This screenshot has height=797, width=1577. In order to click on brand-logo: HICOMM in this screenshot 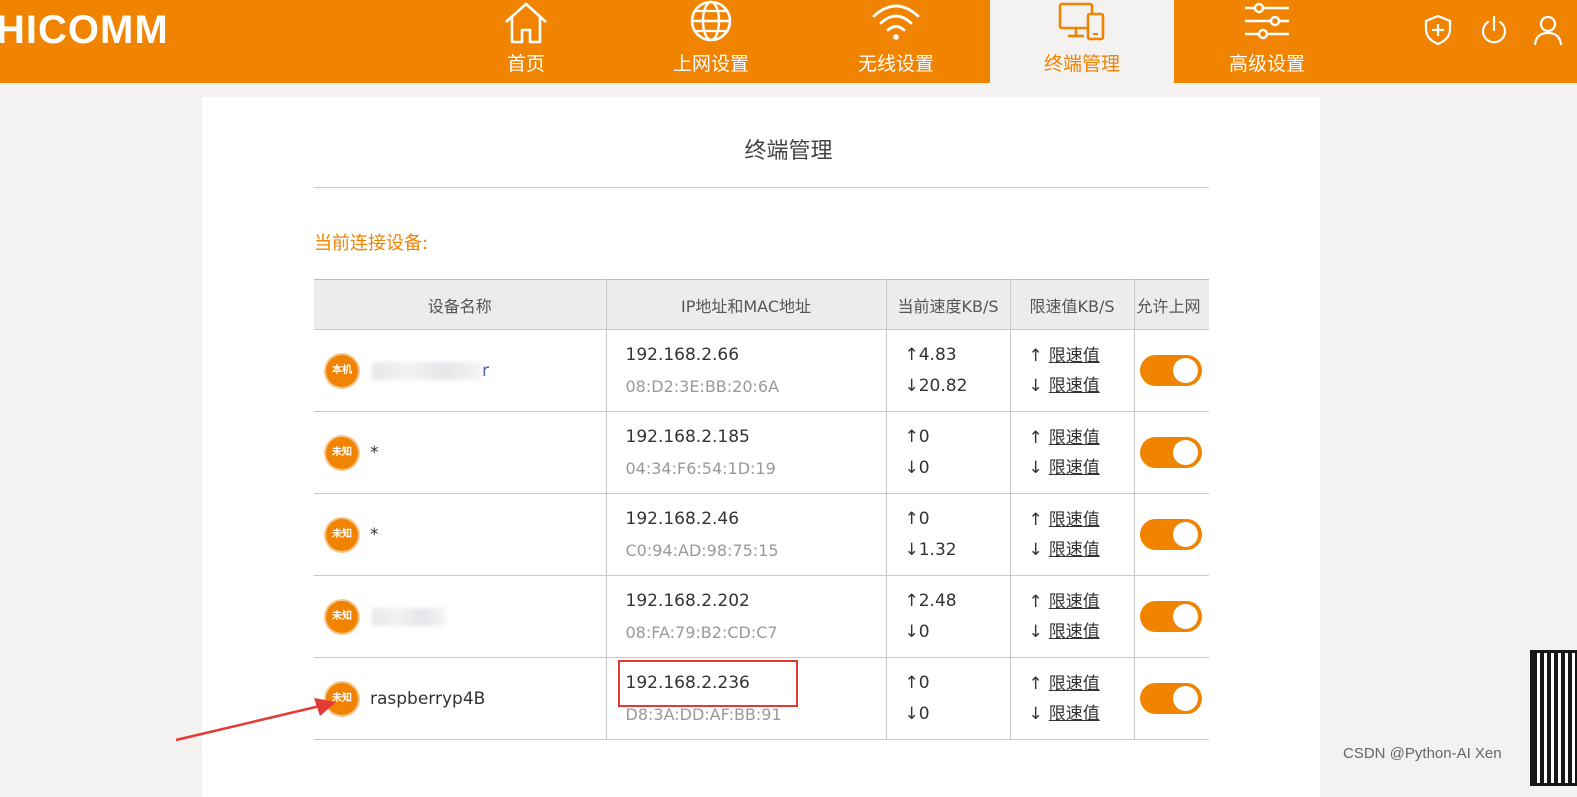, I will do `click(84, 30)`.